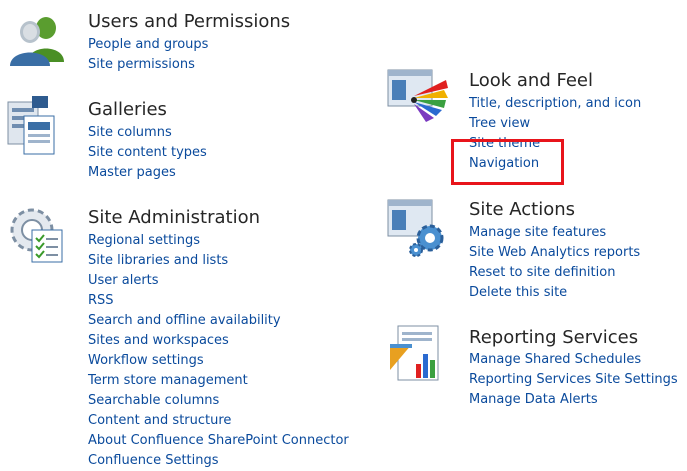  What do you see at coordinates (127, 109) in the screenshot?
I see `section-title: Galleries` at bounding box center [127, 109].